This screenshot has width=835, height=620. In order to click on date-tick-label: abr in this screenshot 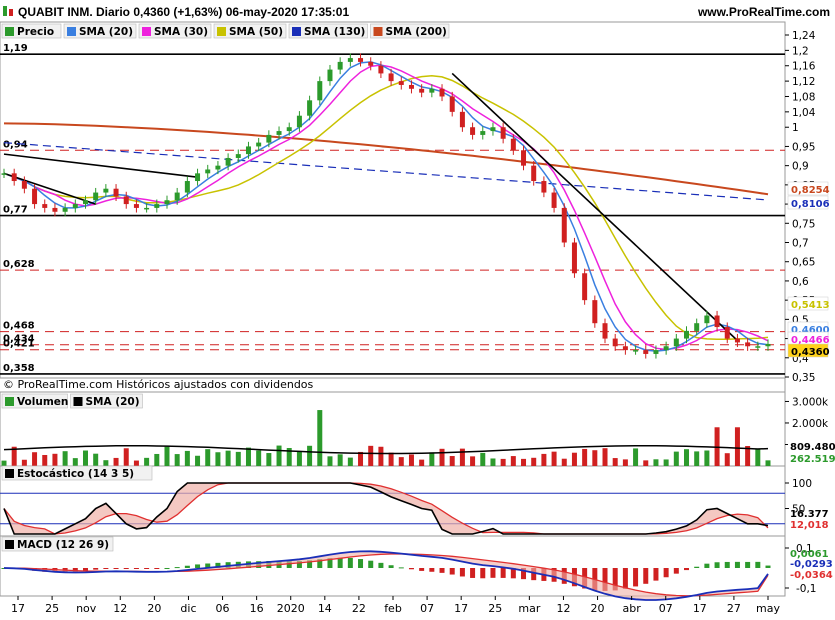, I will do `click(632, 608)`.